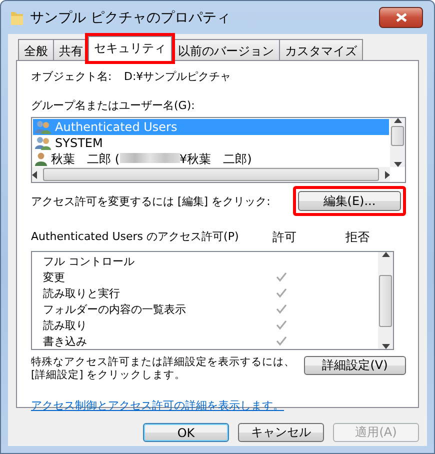  Describe the element at coordinates (150, 201) in the screenshot. I see `edit-instruction: アクセス許可を変更するには [編集] をクリック:` at that location.